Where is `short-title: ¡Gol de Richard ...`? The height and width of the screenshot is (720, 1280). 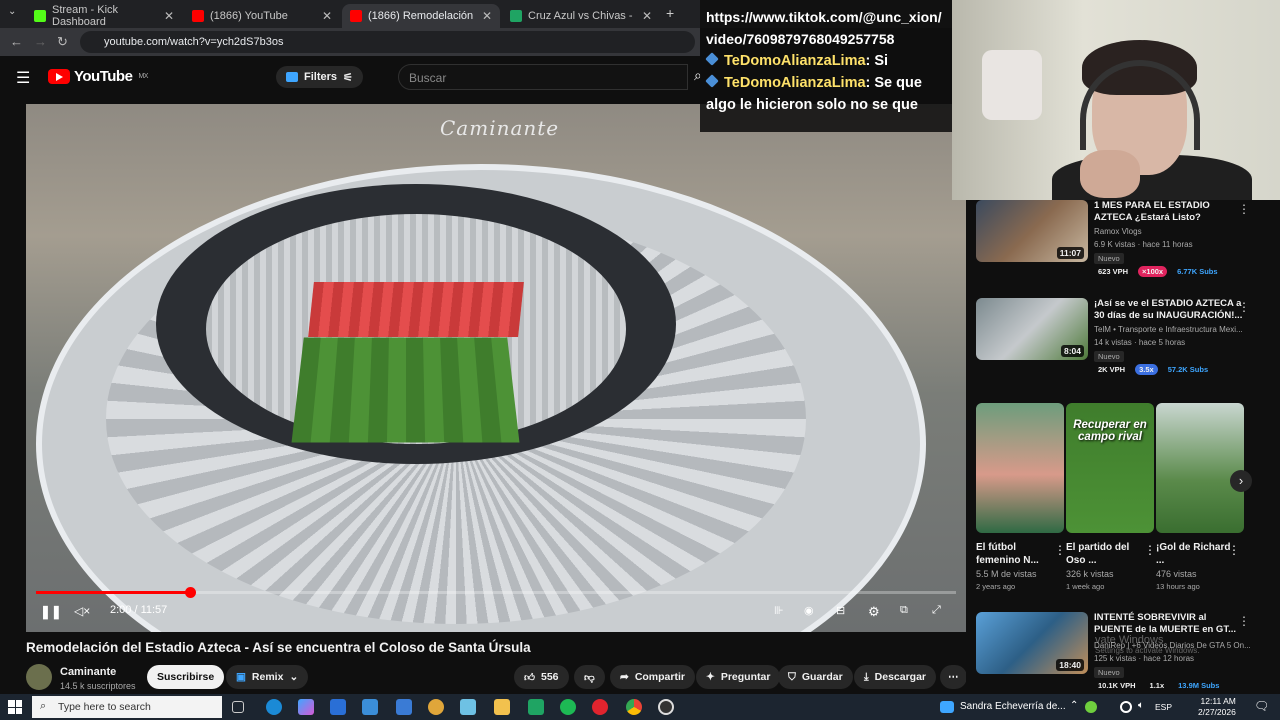
short-title: ¡Gol de Richard ... is located at coordinates (1194, 554).